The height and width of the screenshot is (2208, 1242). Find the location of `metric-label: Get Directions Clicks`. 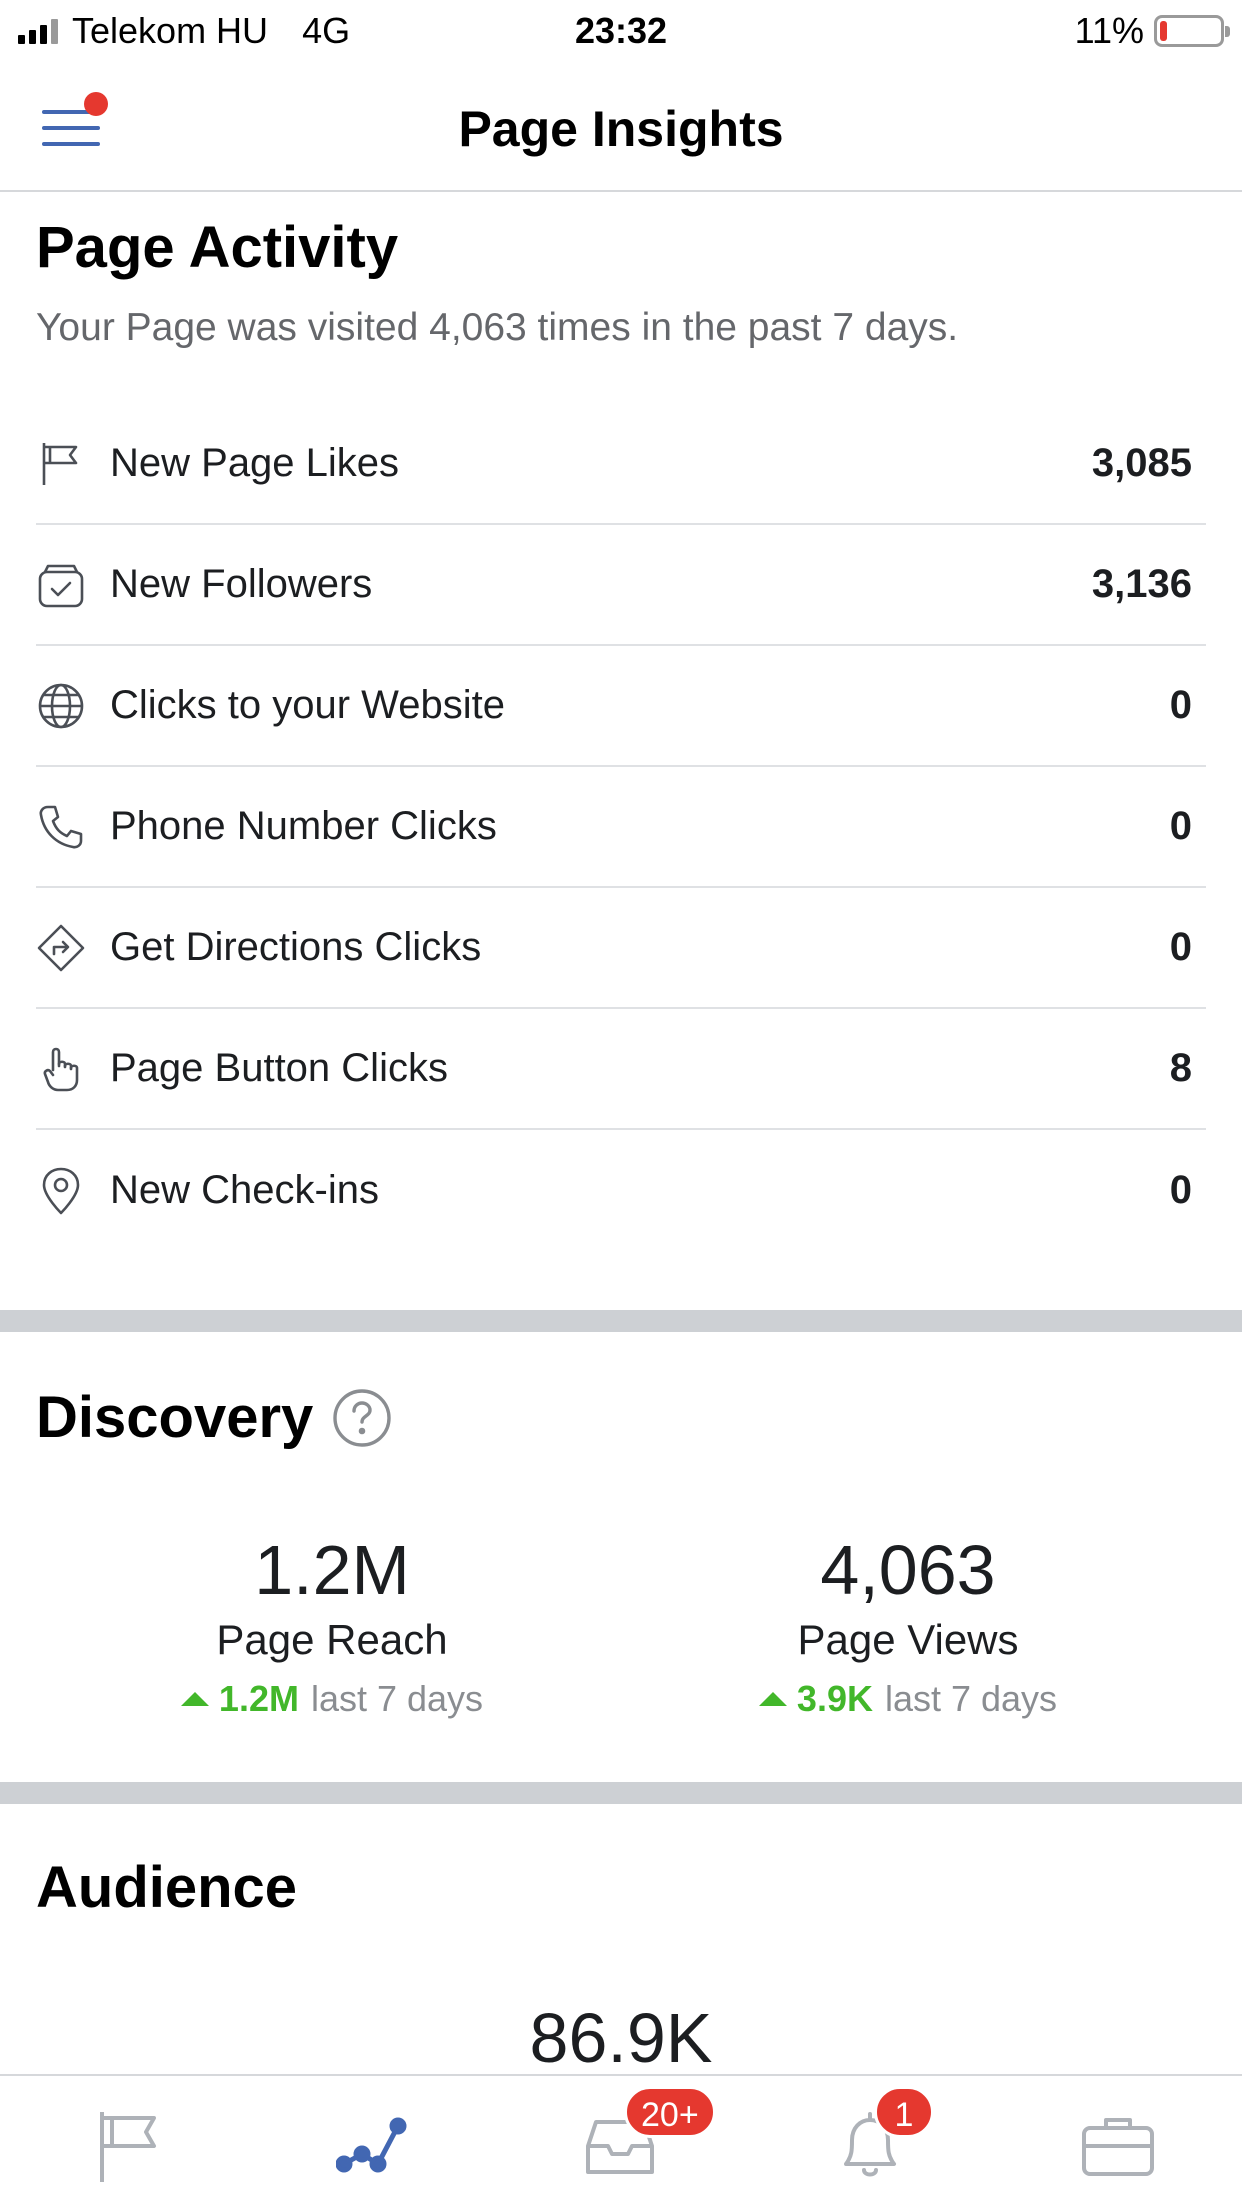

metric-label: Get Directions Clicks is located at coordinates (296, 947).